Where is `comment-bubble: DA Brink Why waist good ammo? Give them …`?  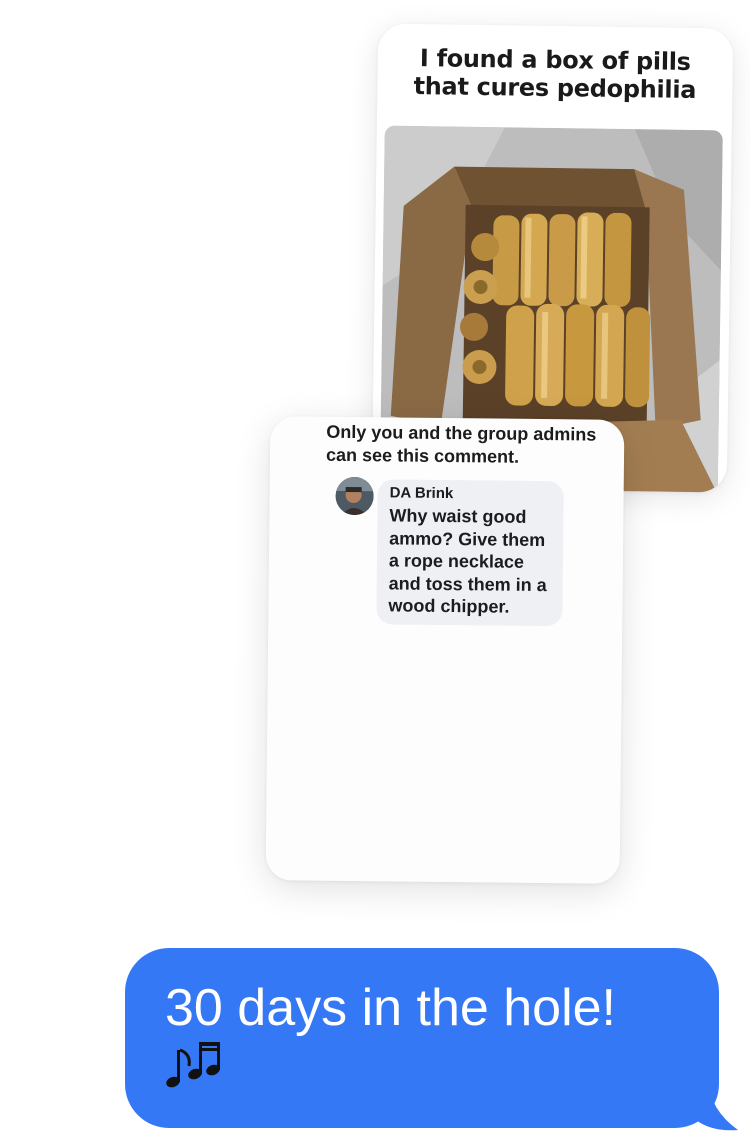
comment-bubble: DA Brink Why waist good ammo? Give them … is located at coordinates (470, 553).